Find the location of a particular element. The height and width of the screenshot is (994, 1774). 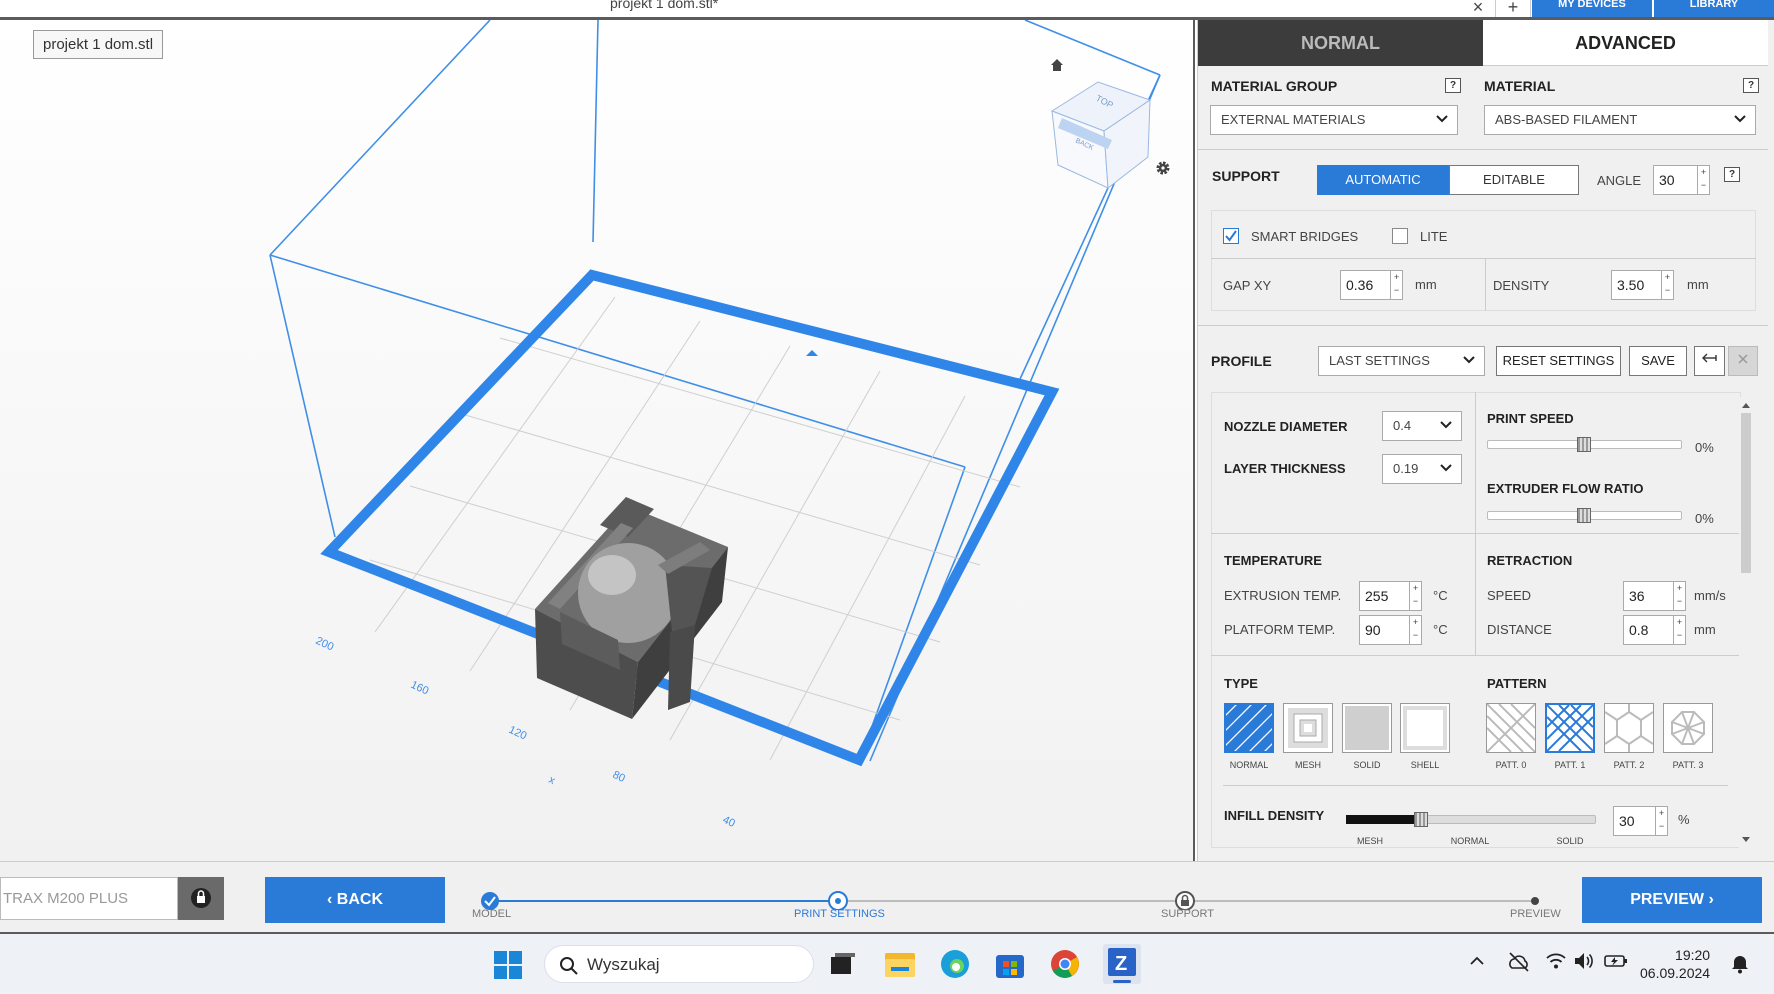

nozzle-diameter-select: 0.4 is located at coordinates (1422, 426).